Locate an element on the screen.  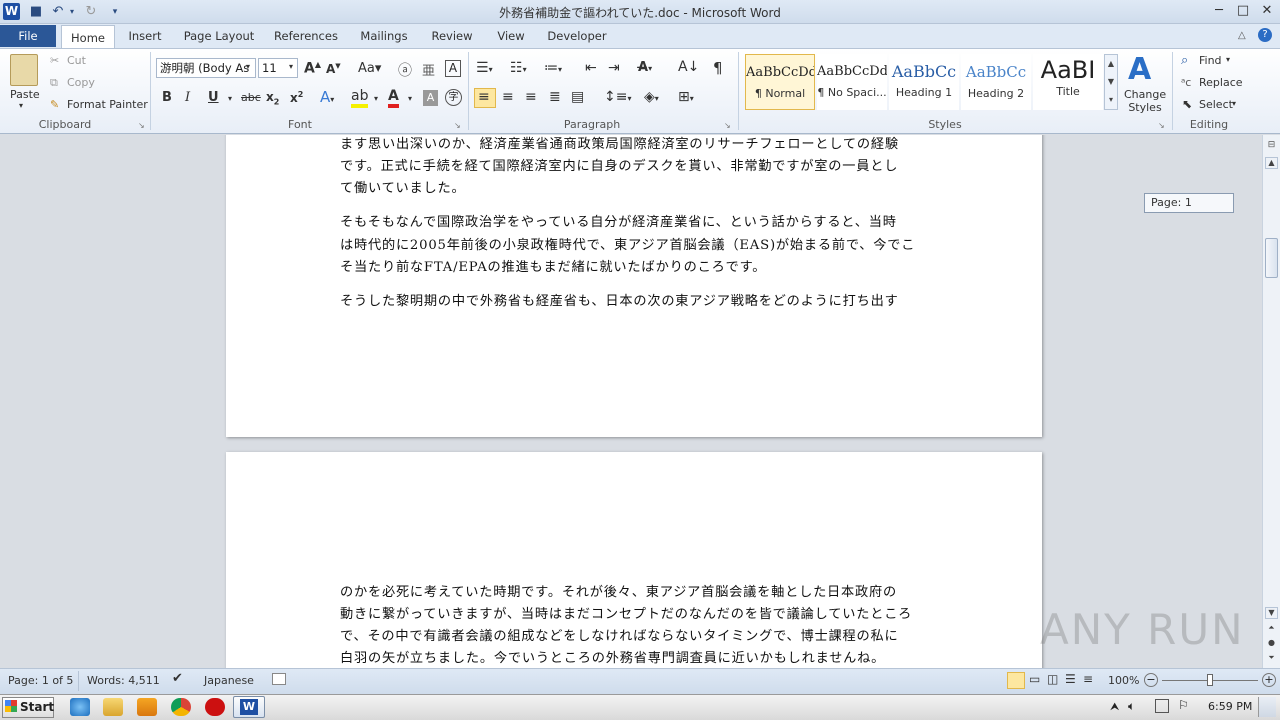
superscript-icon: x2 is located at coordinates (296, 97).